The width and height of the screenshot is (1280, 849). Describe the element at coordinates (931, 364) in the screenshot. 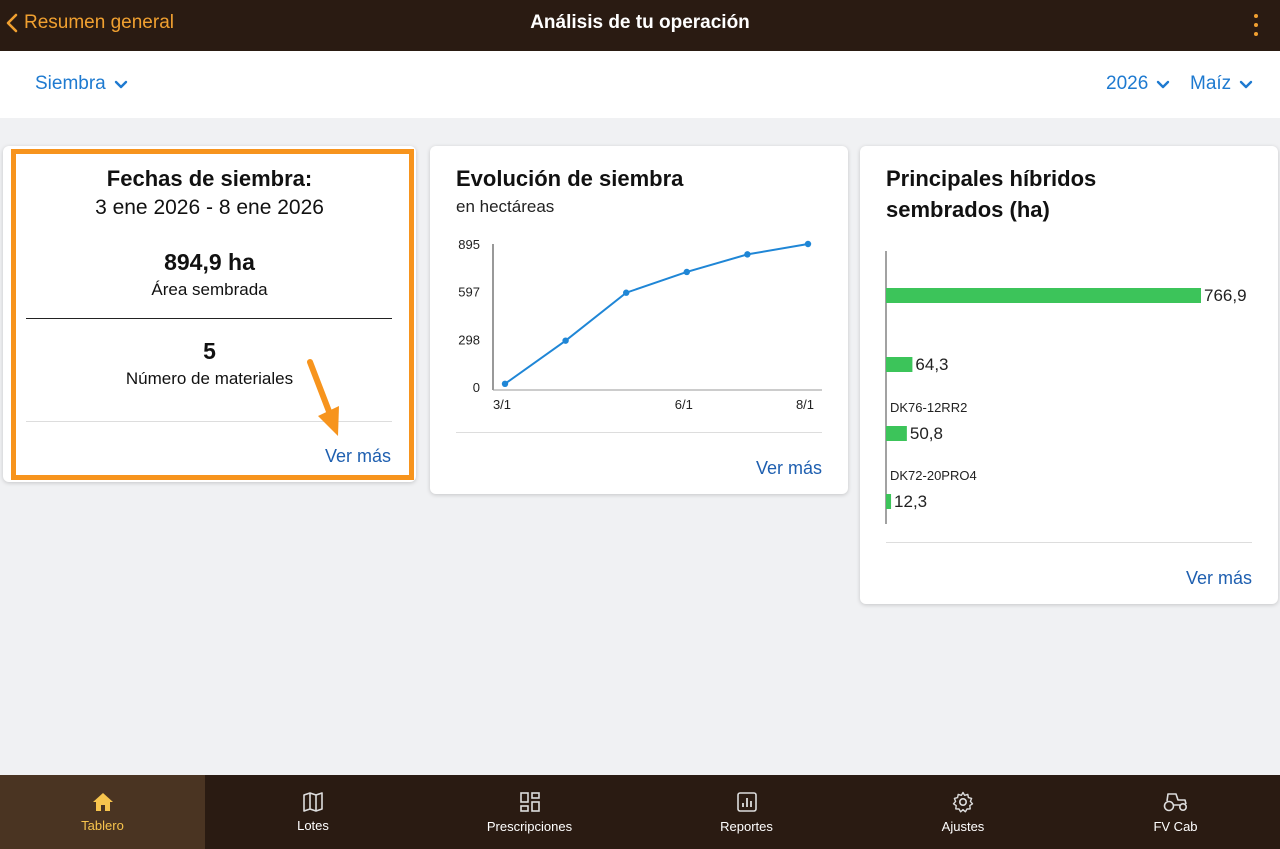

I see `bar-value-label: 64,3` at that location.